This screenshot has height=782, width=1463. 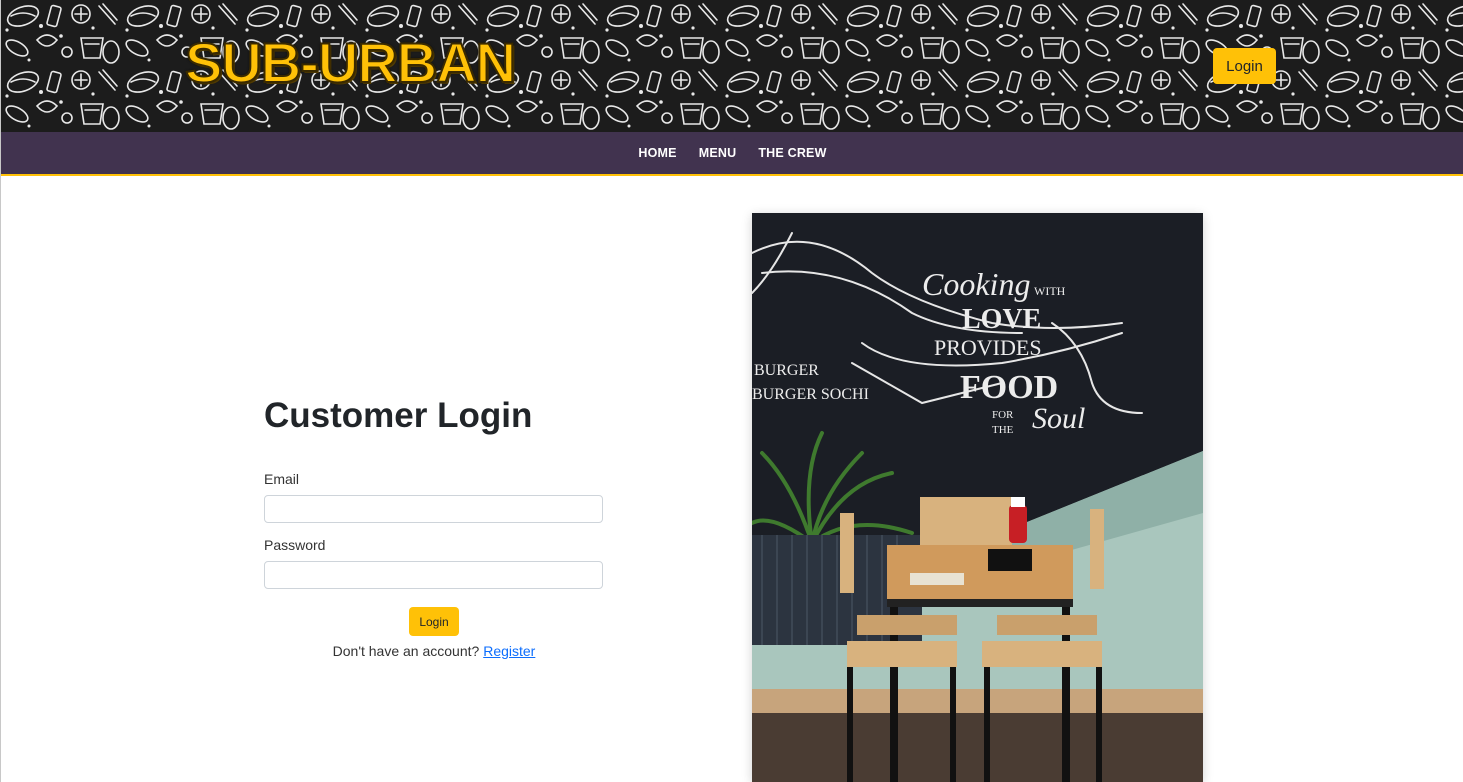 What do you see at coordinates (718, 153) in the screenshot?
I see `nav-item-menu: MENU` at bounding box center [718, 153].